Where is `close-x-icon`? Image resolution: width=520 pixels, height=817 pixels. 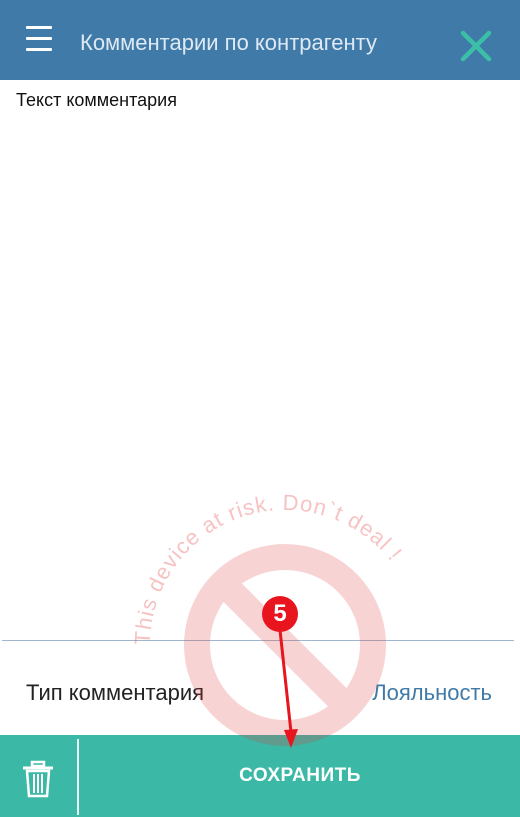 close-x-icon is located at coordinates (476, 46).